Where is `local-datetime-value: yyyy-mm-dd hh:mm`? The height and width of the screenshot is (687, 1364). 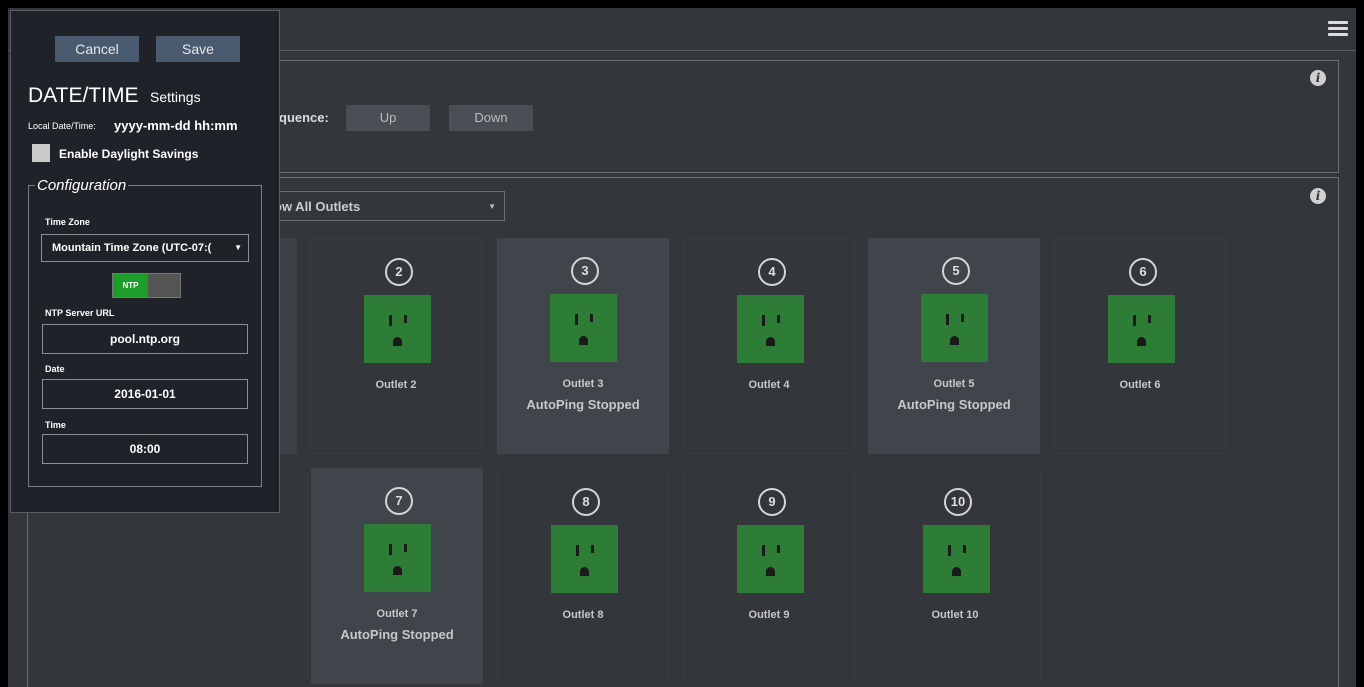 local-datetime-value: yyyy-mm-dd hh:mm is located at coordinates (176, 125).